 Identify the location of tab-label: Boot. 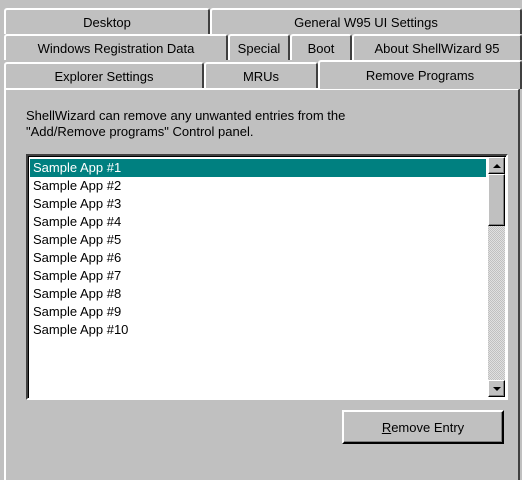
(321, 48).